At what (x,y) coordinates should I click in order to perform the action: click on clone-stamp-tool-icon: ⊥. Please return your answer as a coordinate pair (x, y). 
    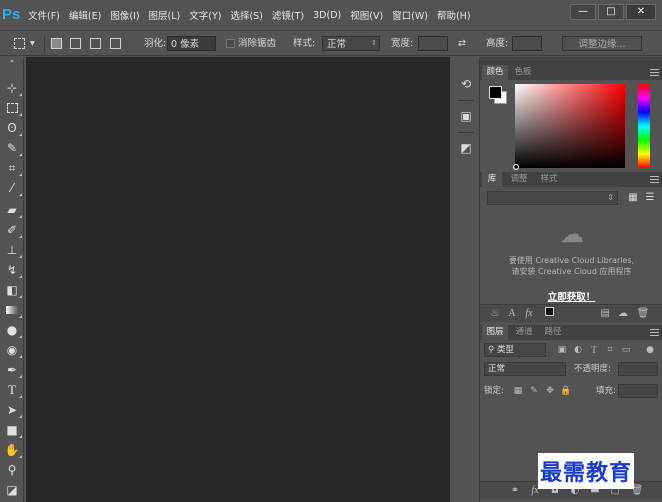
    Looking at the image, I should click on (12, 250).